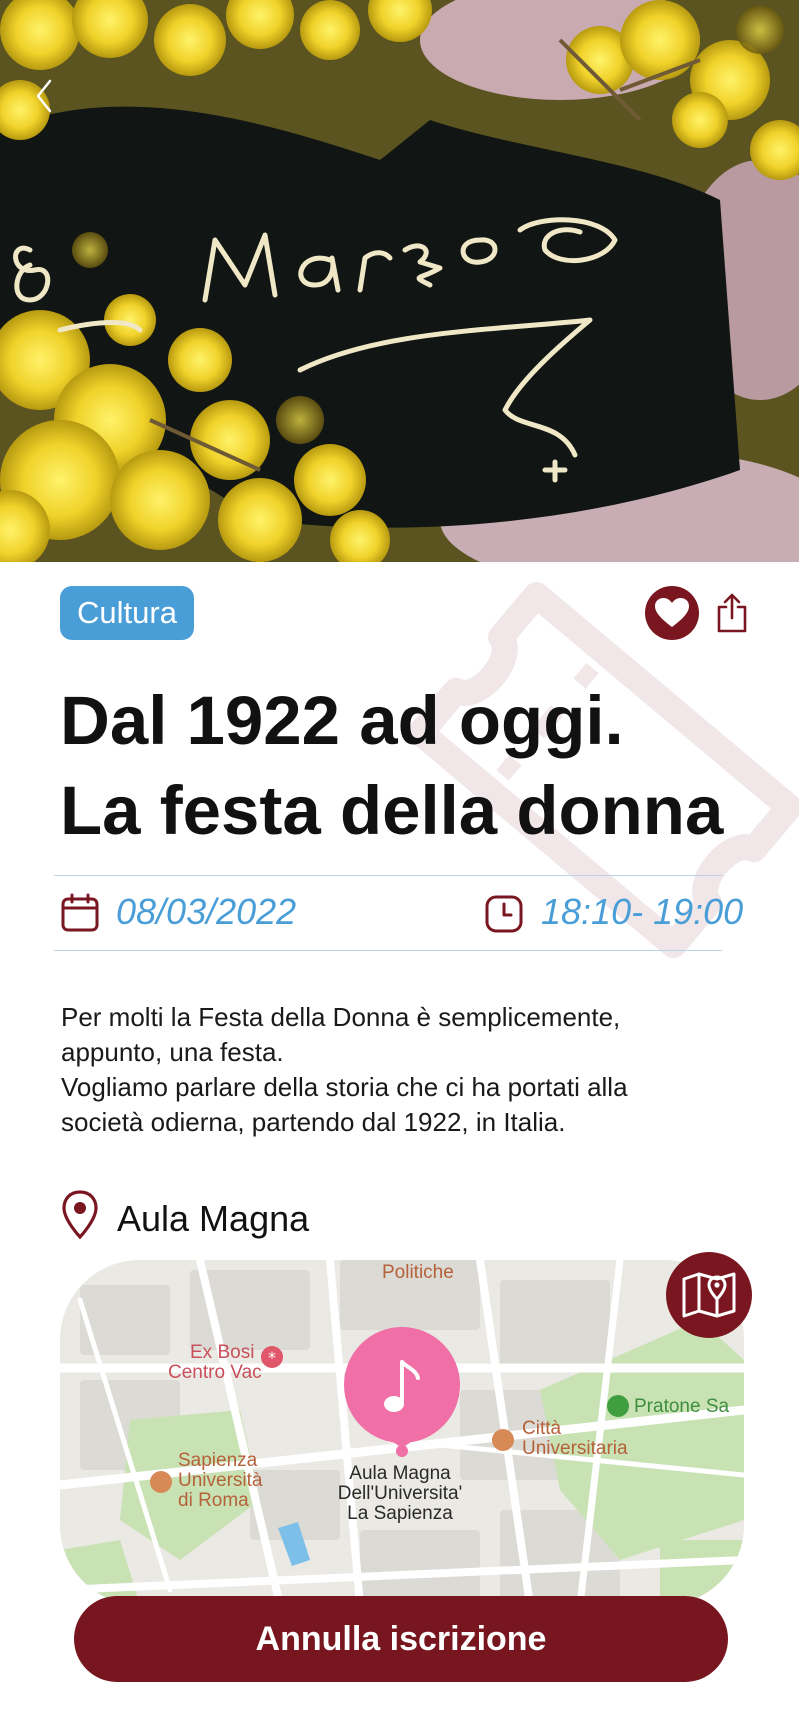  What do you see at coordinates (218, 1460) in the screenshot?
I see `map-label-sapienza: Sapienza` at bounding box center [218, 1460].